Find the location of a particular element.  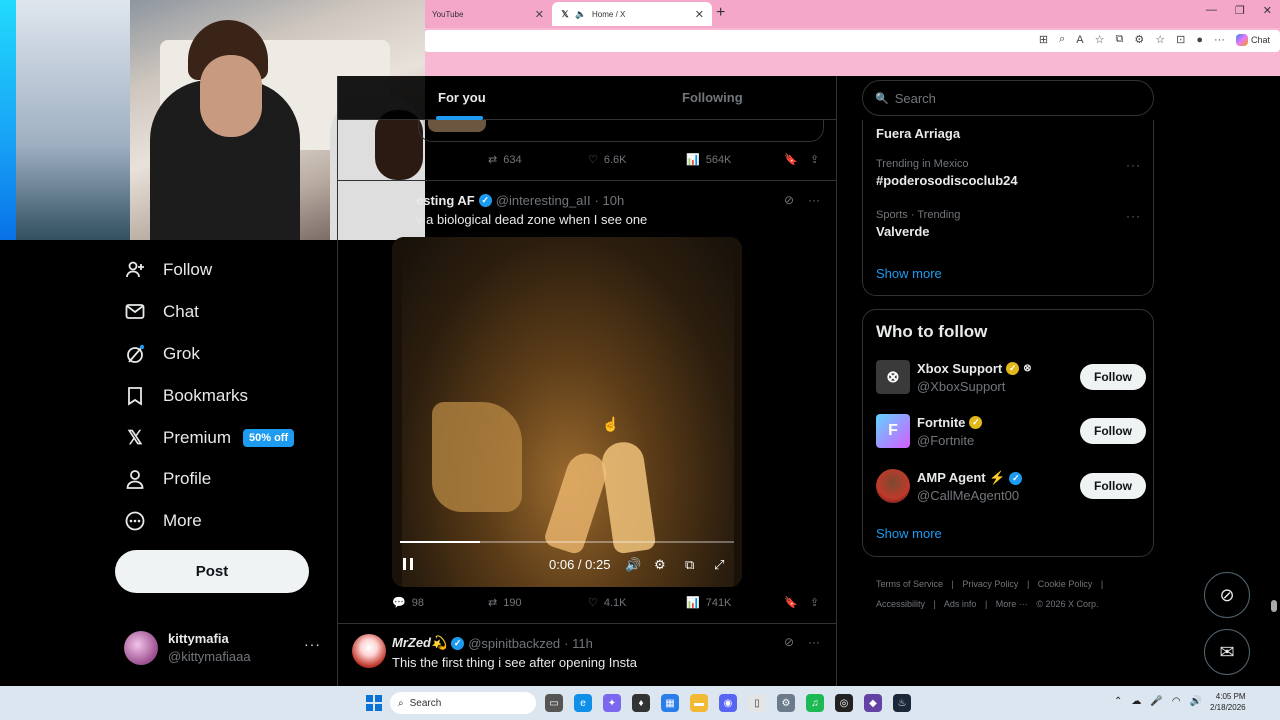

tweet-author: esting AF is located at coordinates (445, 200).